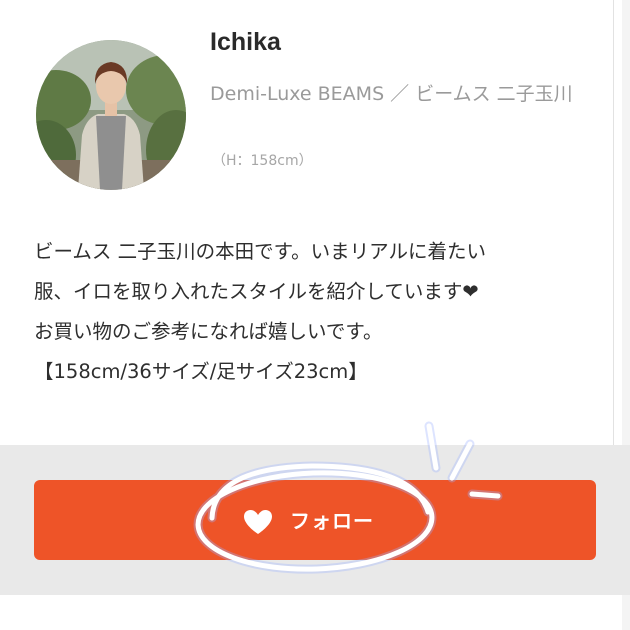 This screenshot has height=630, width=630. I want to click on heart-icon, so click(258, 522).